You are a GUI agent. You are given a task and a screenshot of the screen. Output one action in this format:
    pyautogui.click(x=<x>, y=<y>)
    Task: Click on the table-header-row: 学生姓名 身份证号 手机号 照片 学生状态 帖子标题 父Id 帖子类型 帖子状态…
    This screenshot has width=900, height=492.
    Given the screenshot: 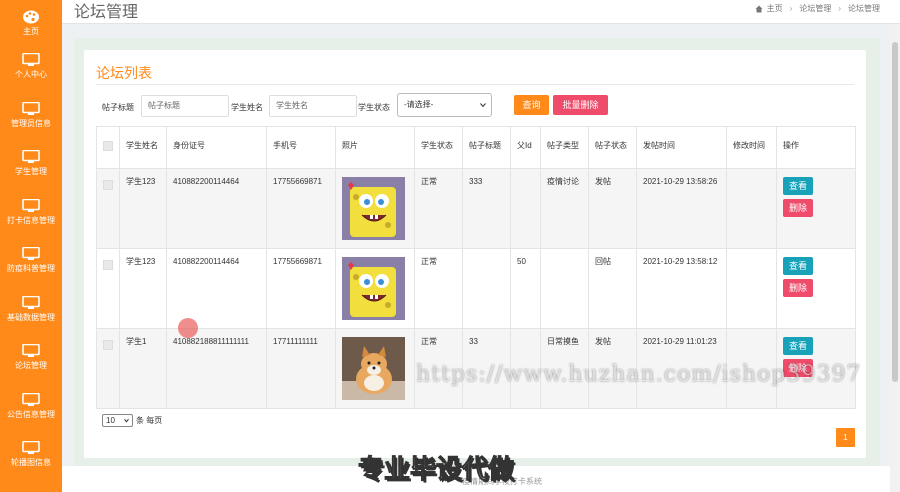 What is the action you would take?
    pyautogui.click(x=476, y=147)
    